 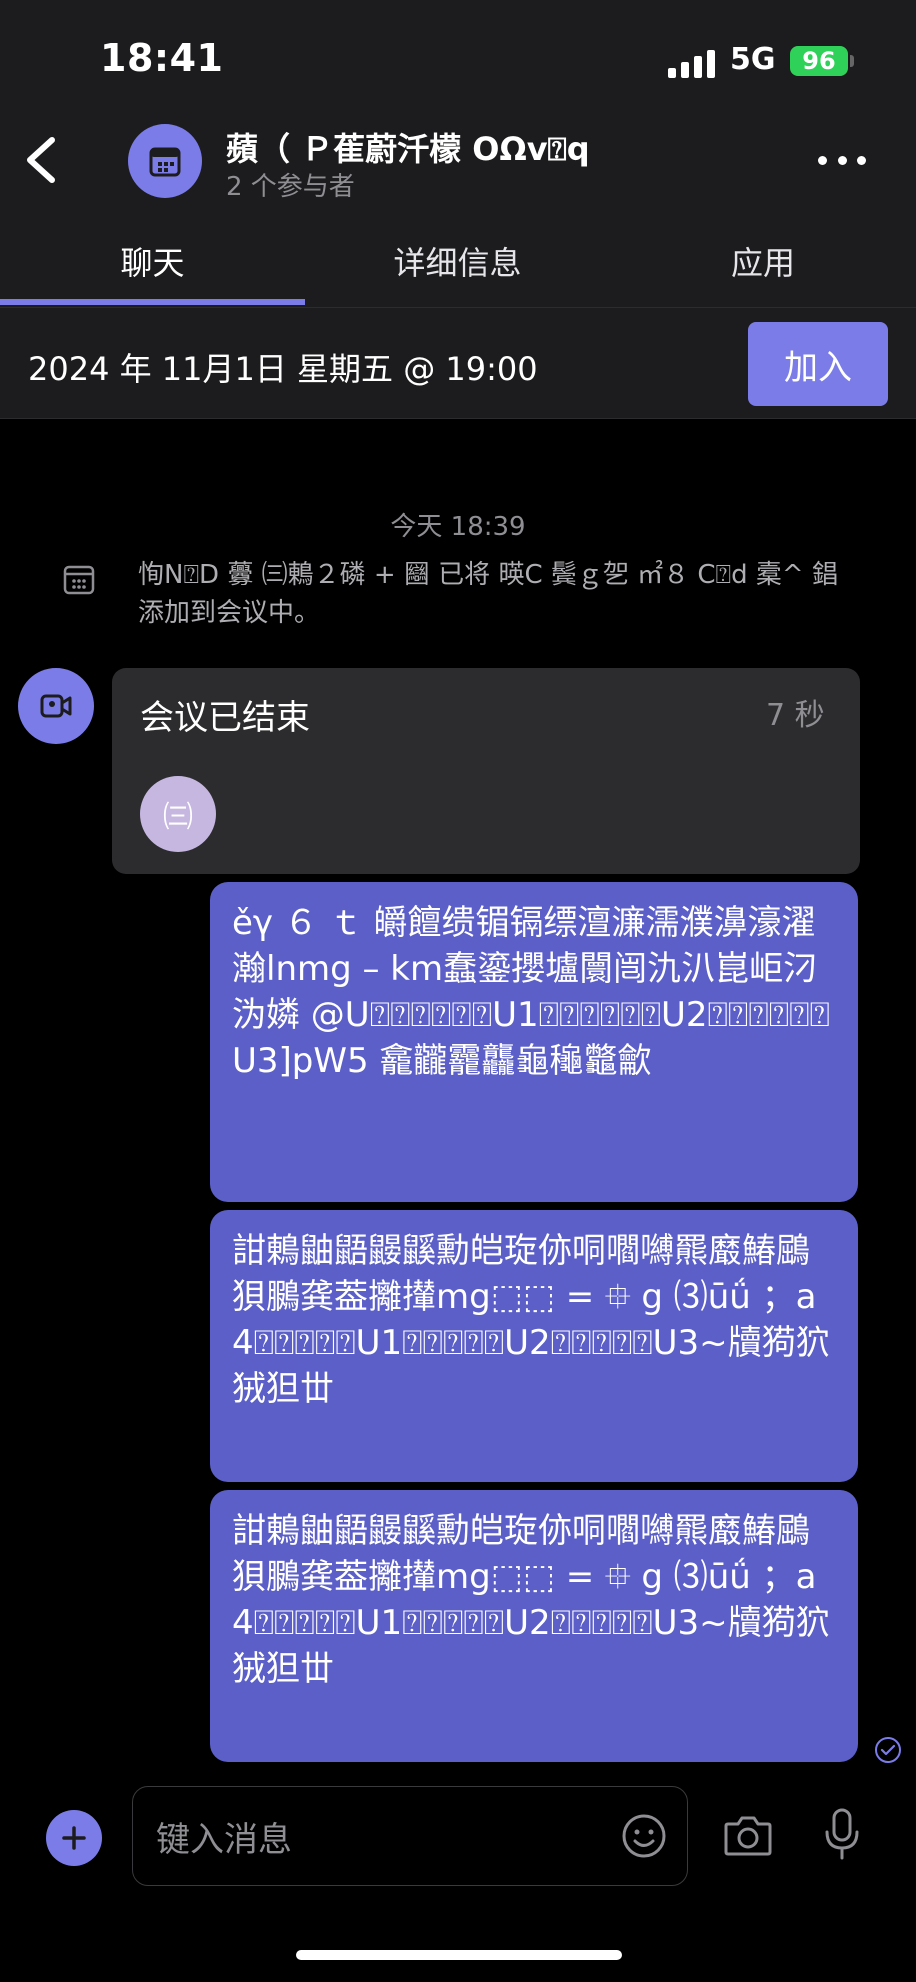 I want to click on participant-count: 2 个参与者, so click(x=290, y=187).